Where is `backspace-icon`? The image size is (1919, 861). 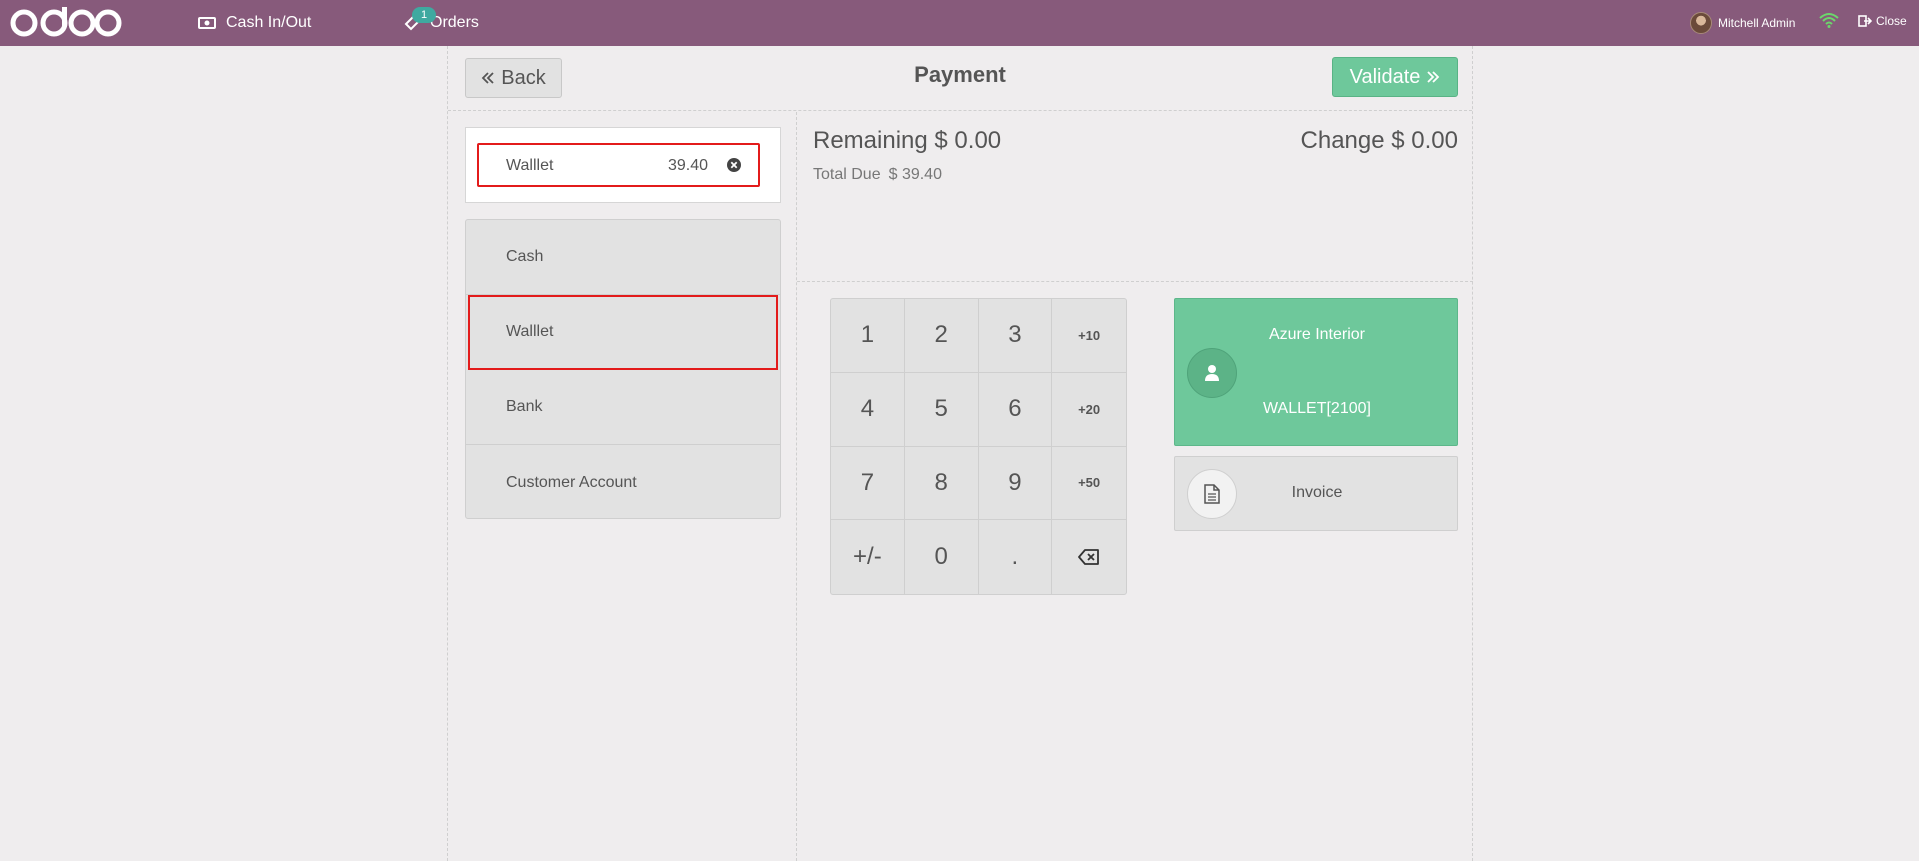 backspace-icon is located at coordinates (1089, 557).